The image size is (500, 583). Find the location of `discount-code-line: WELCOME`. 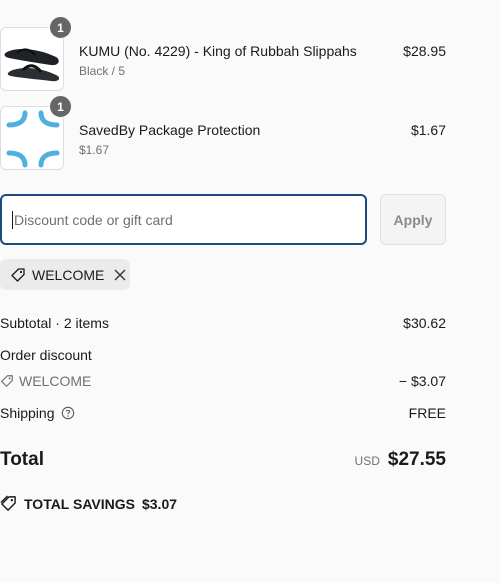

discount-code-line: WELCOME is located at coordinates (45, 381).